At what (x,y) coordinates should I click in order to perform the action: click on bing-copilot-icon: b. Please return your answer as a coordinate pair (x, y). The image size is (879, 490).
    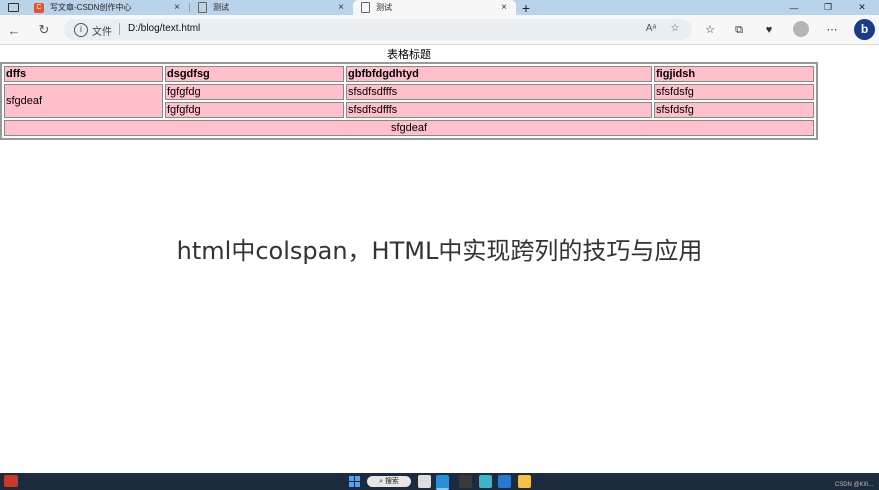
    Looking at the image, I should click on (864, 29).